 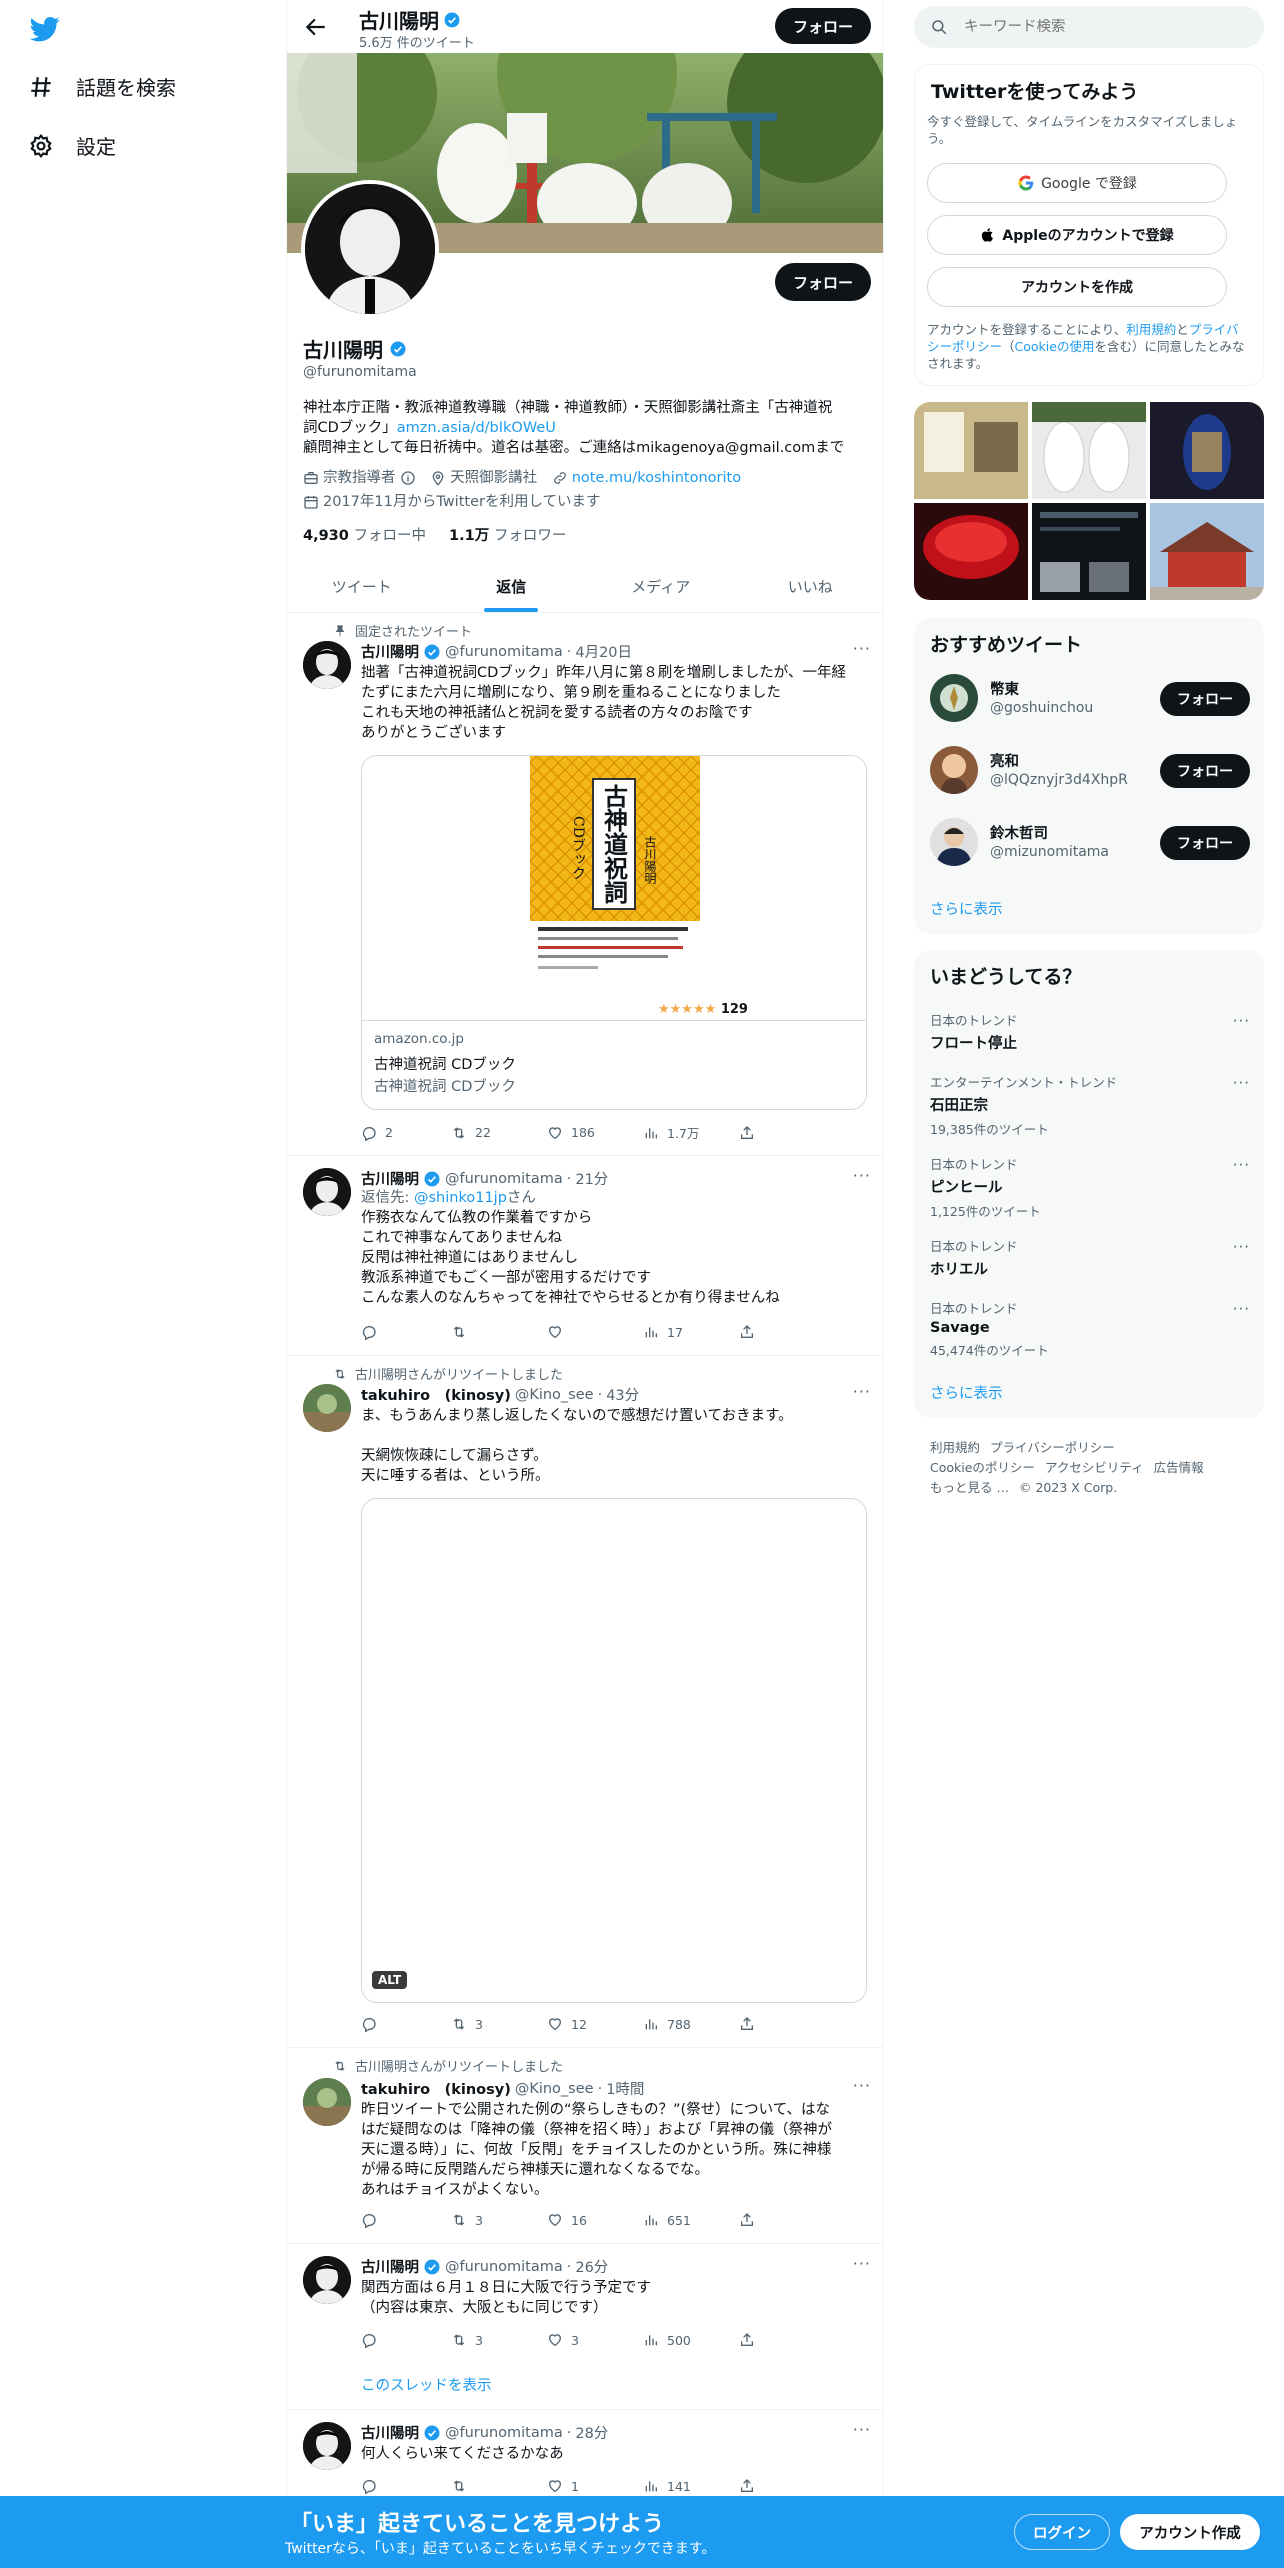 I want to click on views-button: 17, so click(x=691, y=1332).